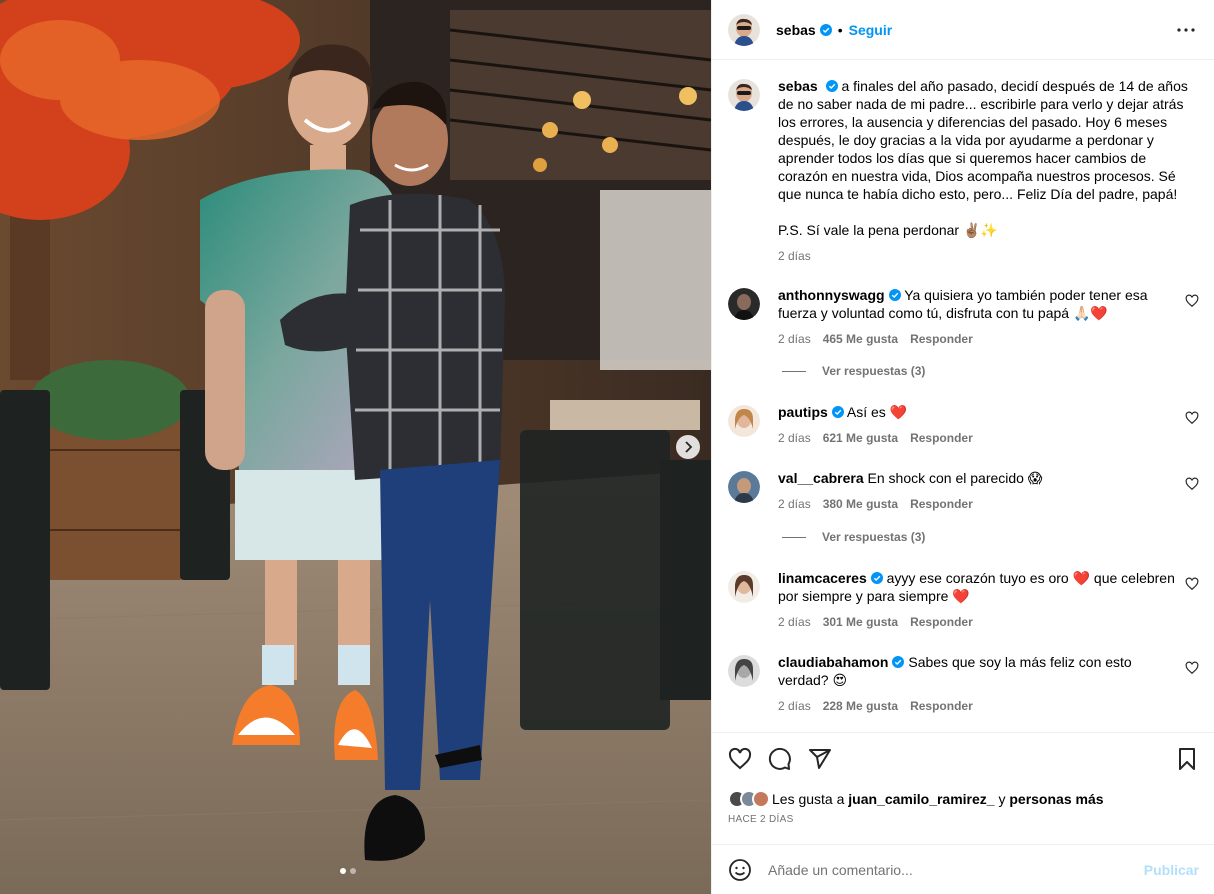 Image resolution: width=1214 pixels, height=894 pixels. What do you see at coordinates (796, 30) in the screenshot?
I see `author-username: sebas` at bounding box center [796, 30].